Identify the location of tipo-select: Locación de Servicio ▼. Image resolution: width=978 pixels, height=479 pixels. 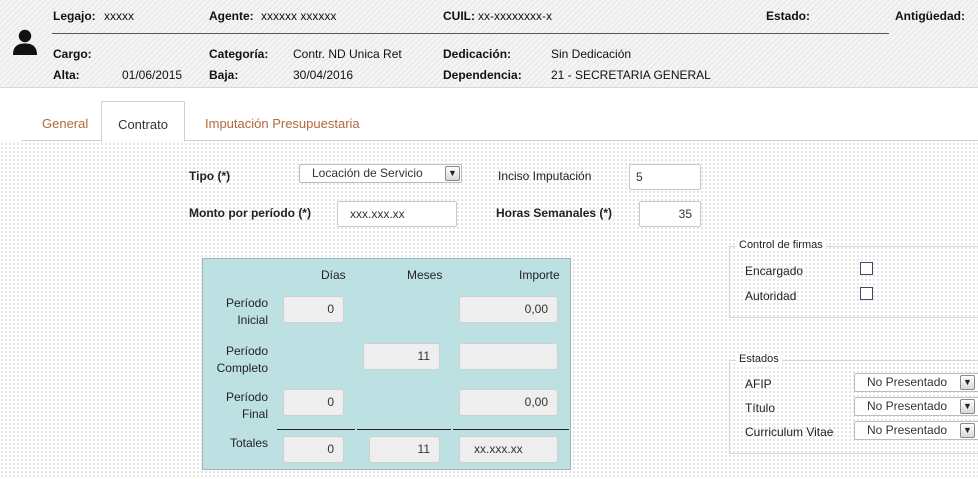
(380, 173).